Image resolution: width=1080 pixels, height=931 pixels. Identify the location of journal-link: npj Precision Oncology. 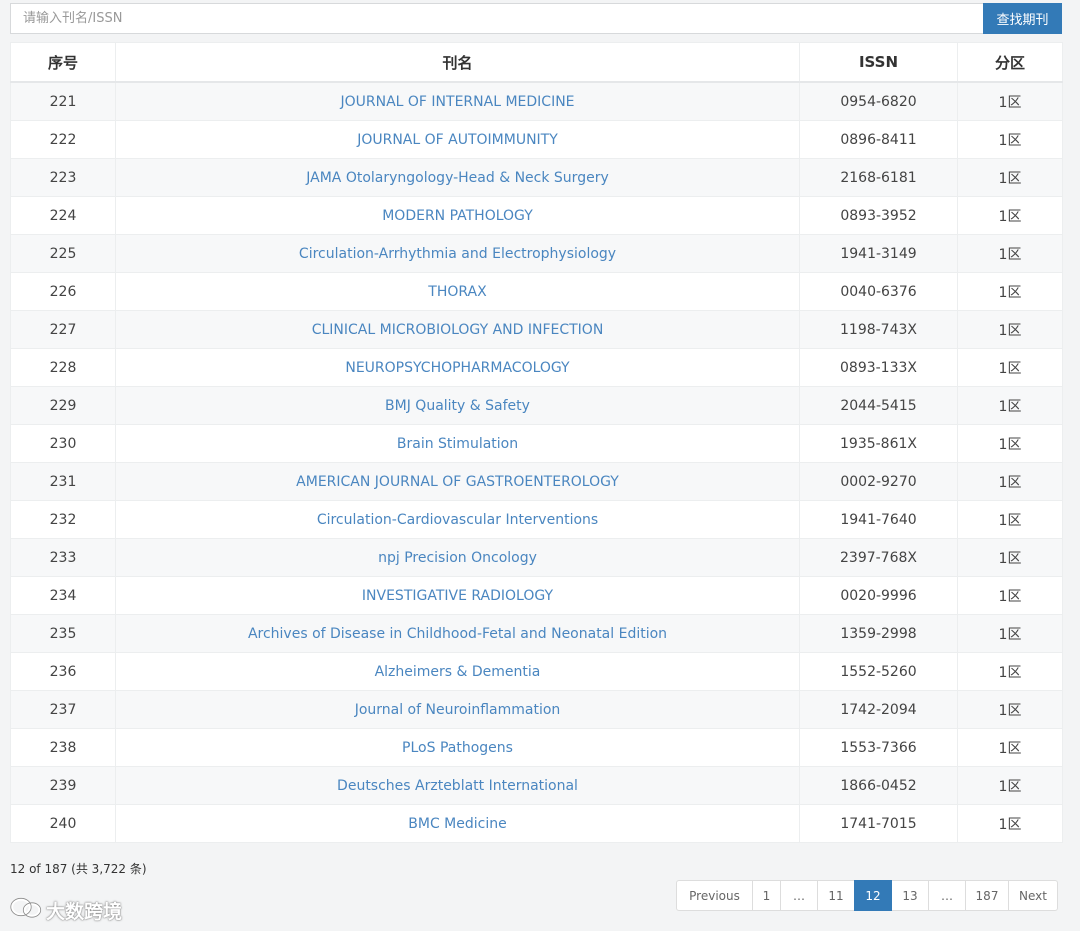
(457, 558).